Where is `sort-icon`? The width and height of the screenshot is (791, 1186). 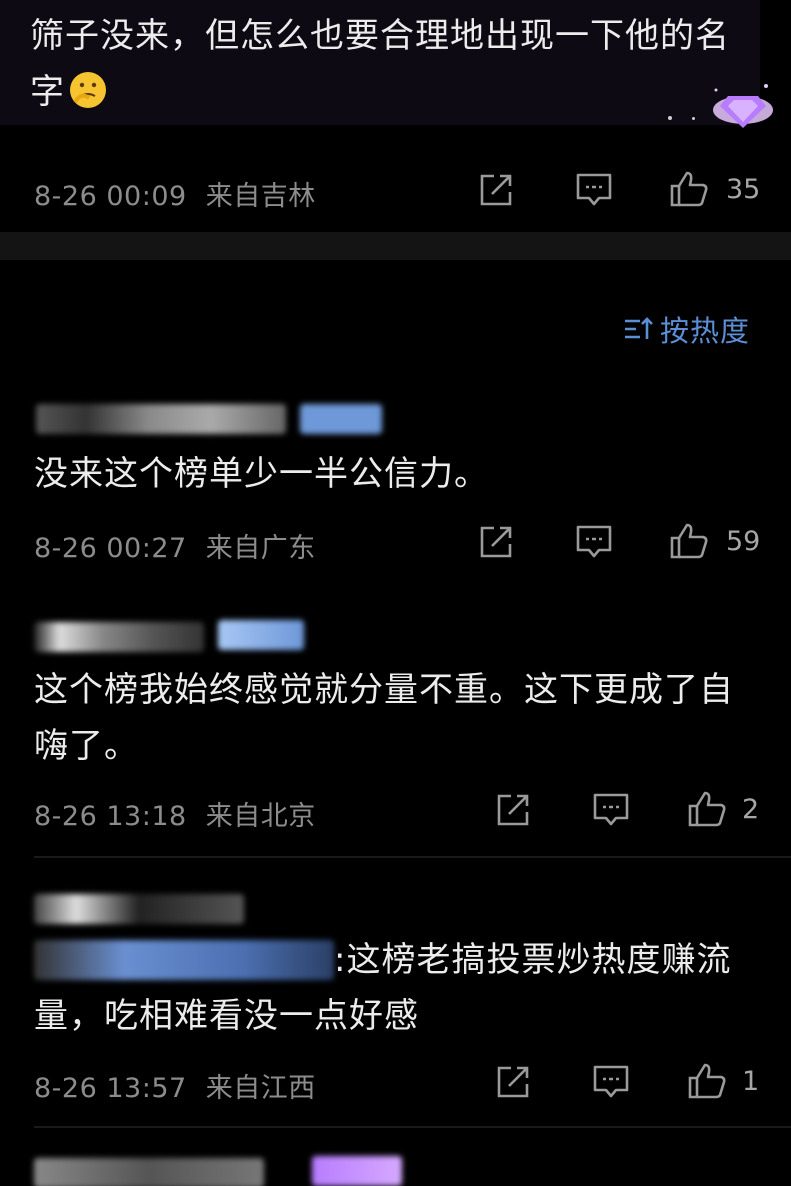 sort-icon is located at coordinates (638, 329).